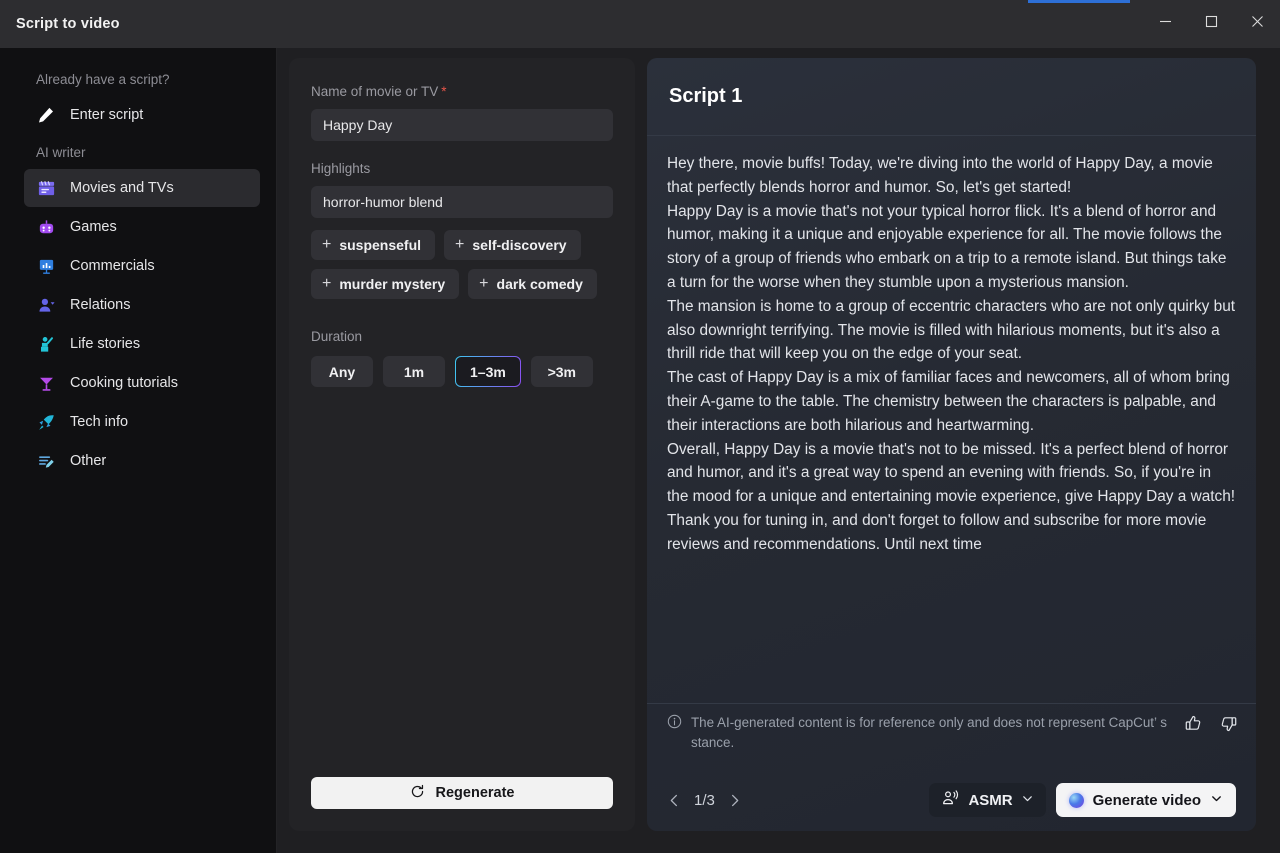  Describe the element at coordinates (46, 344) in the screenshot. I see `person-waving-icon` at that location.